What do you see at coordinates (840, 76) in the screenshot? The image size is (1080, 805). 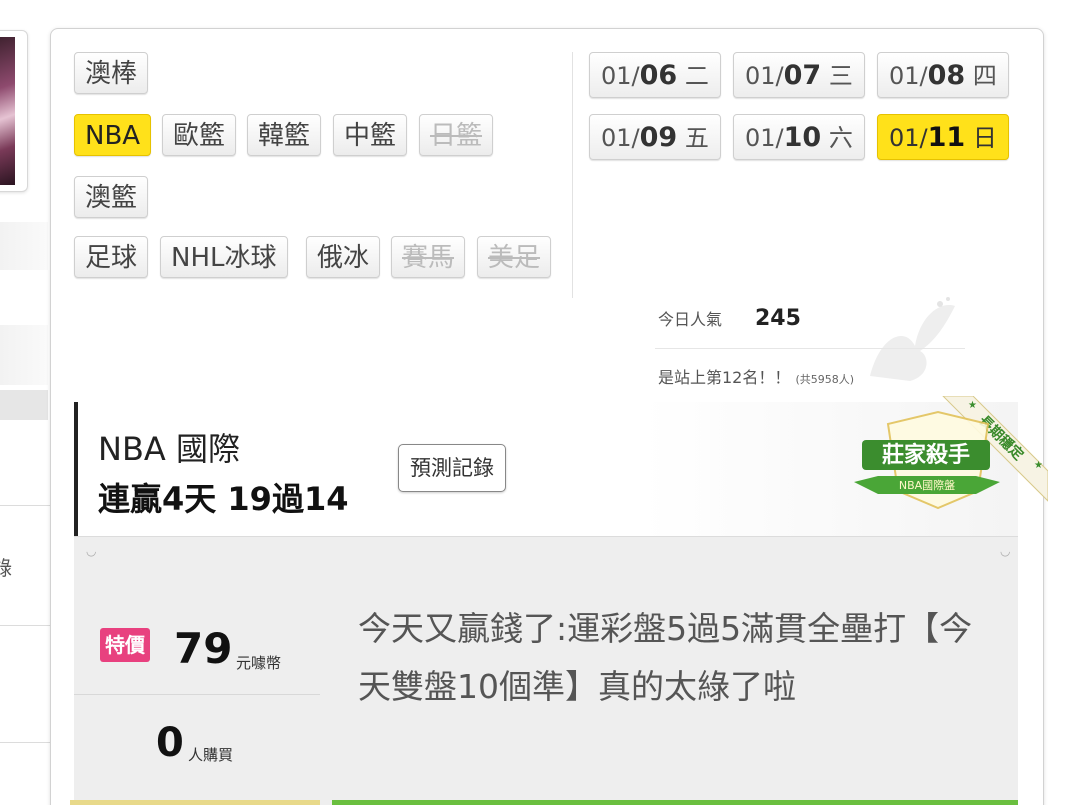 I see `date-weekday: 三` at bounding box center [840, 76].